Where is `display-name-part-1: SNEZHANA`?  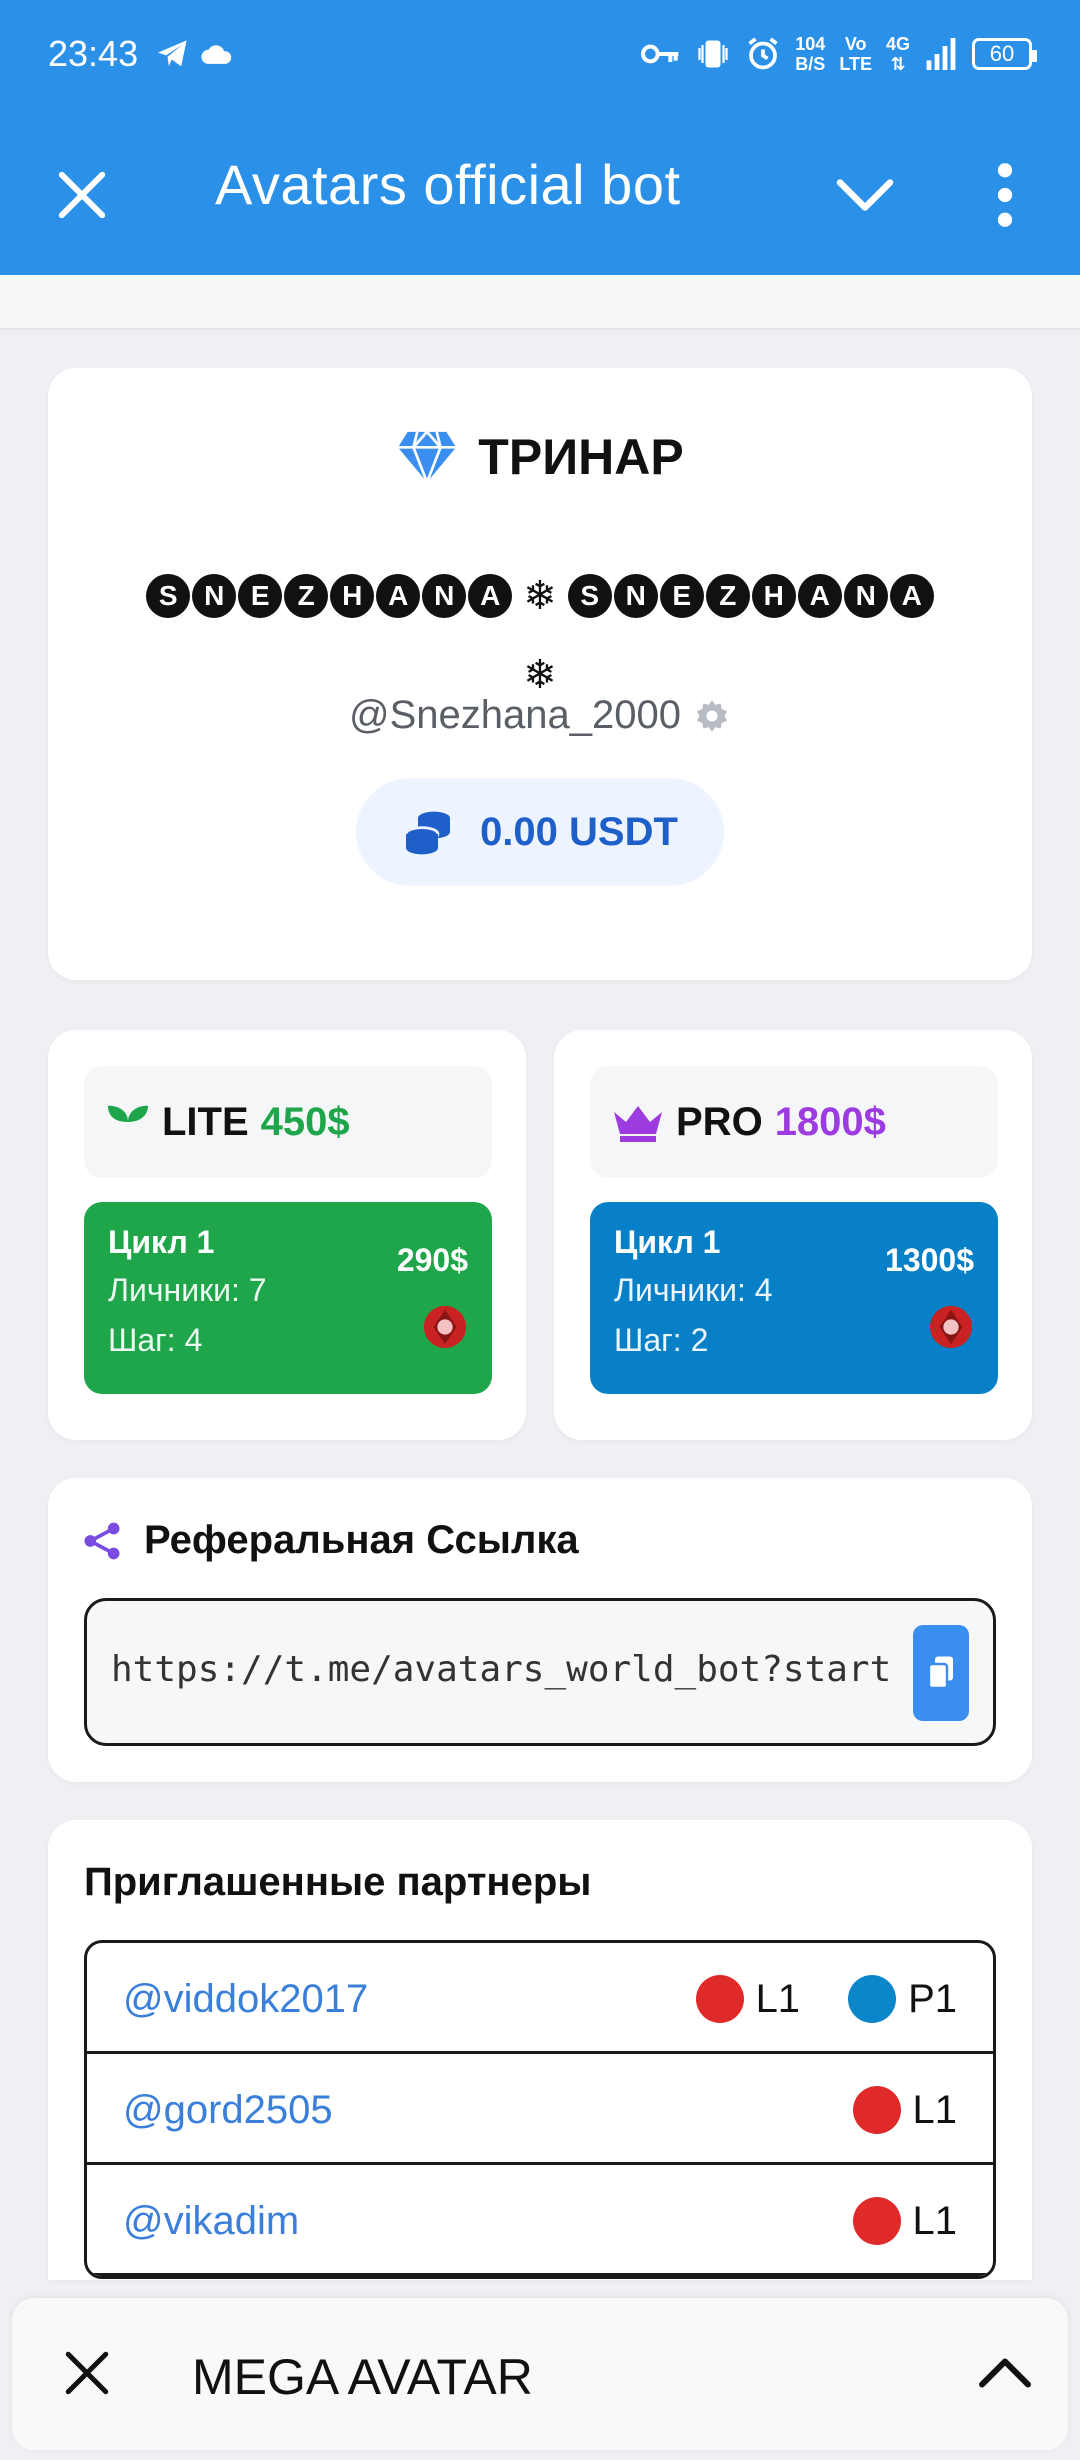 display-name-part-1: SNEZHANA is located at coordinates (329, 595).